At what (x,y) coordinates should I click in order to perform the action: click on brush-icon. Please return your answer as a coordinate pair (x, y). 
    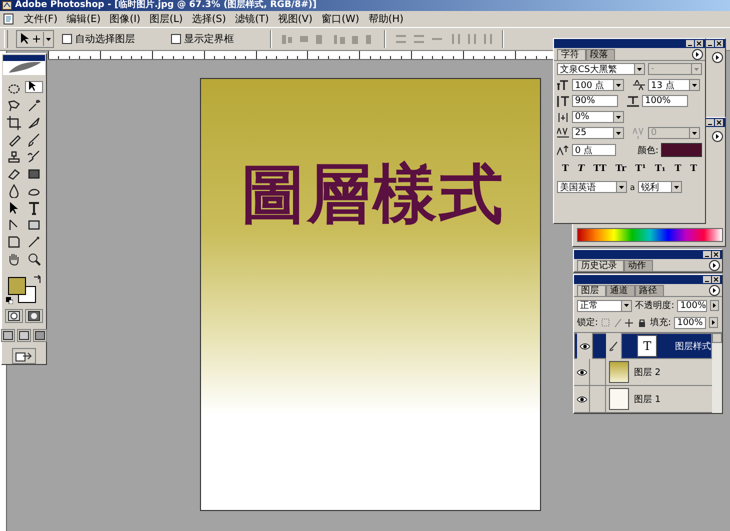
    Looking at the image, I should click on (34, 140).